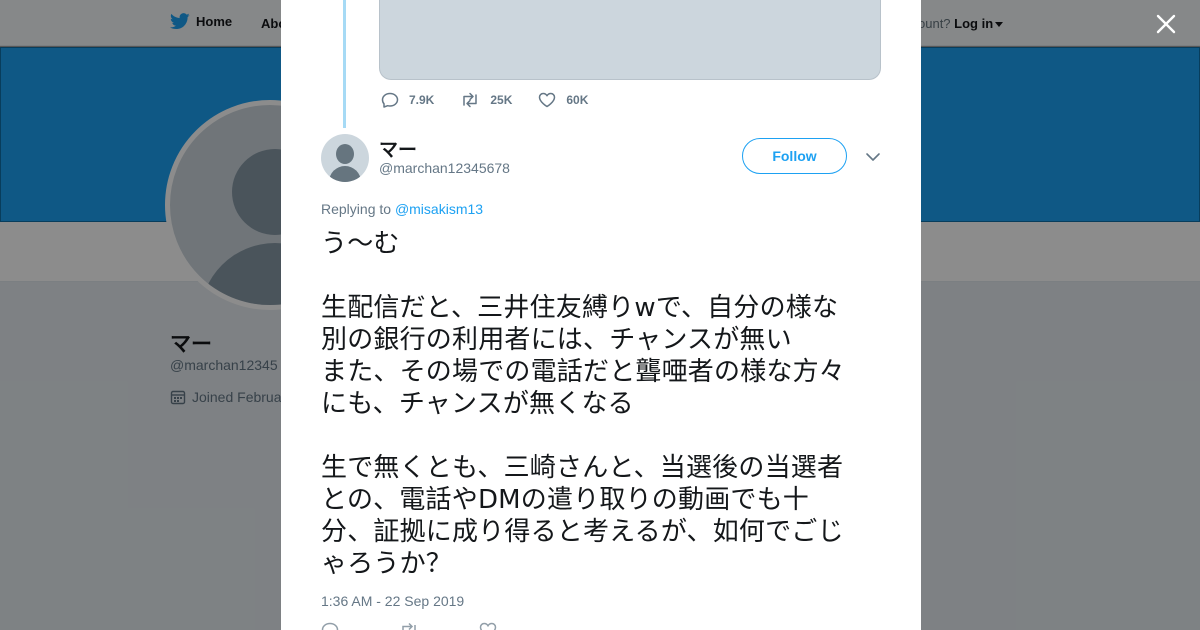  Describe the element at coordinates (345, 154) in the screenshot. I see `avatar-head-shape` at that location.